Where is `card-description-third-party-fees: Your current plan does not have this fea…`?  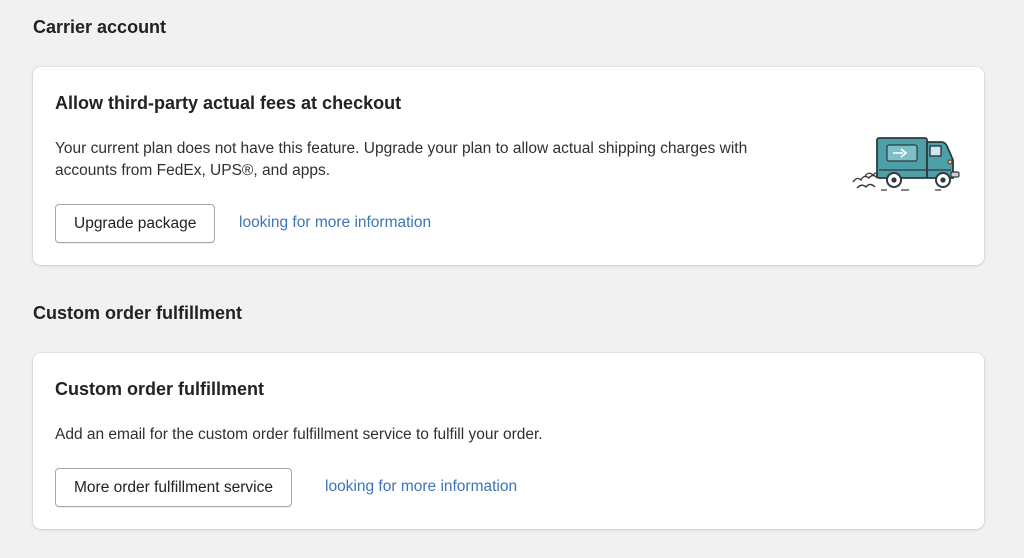 card-description-third-party-fees: Your current plan does not have this fea… is located at coordinates (401, 159).